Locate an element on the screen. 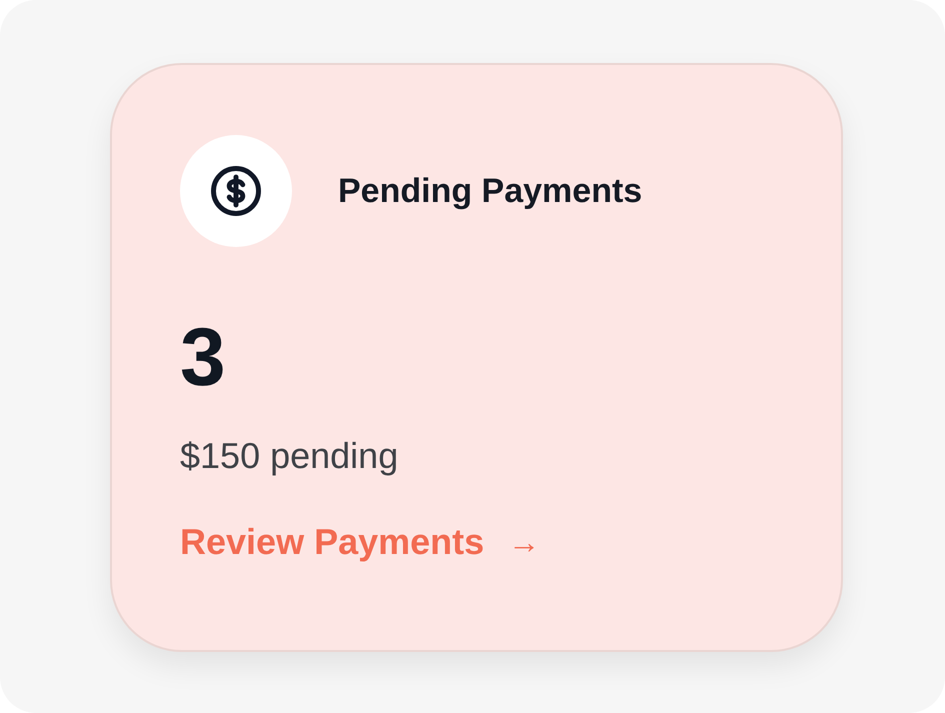  card-title: Pending Payments is located at coordinates (490, 191).